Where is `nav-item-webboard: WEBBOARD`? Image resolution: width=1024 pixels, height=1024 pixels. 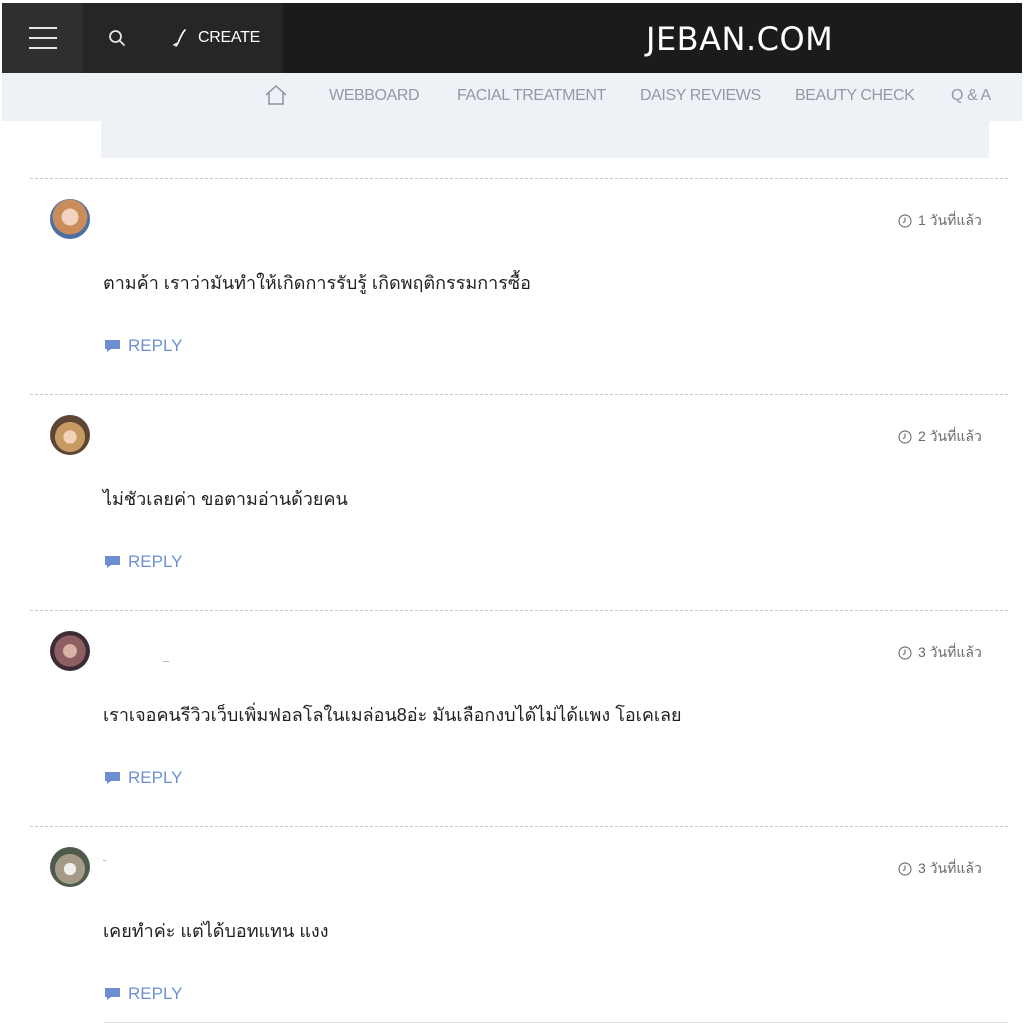 nav-item-webboard: WEBBOARD is located at coordinates (374, 96).